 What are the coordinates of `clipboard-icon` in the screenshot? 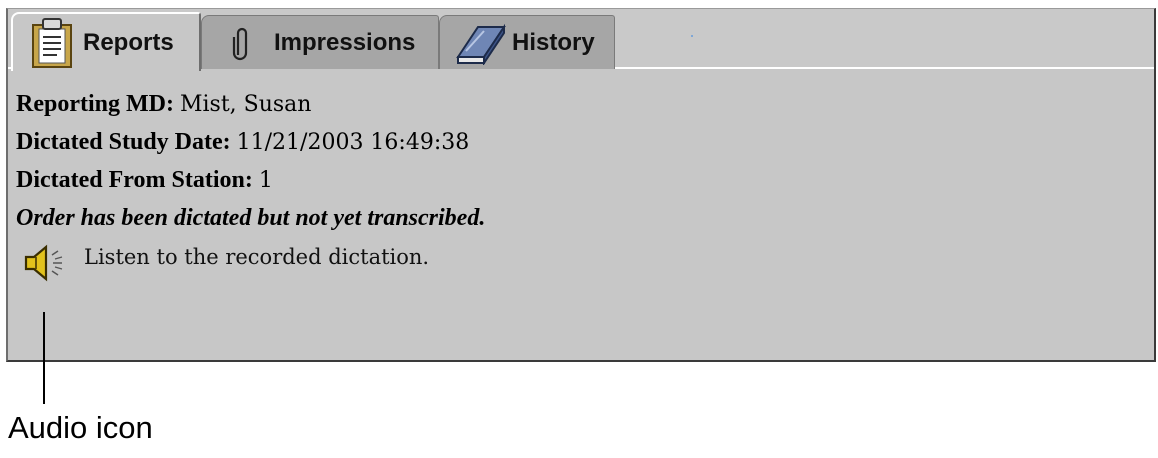 It's located at (52, 43).